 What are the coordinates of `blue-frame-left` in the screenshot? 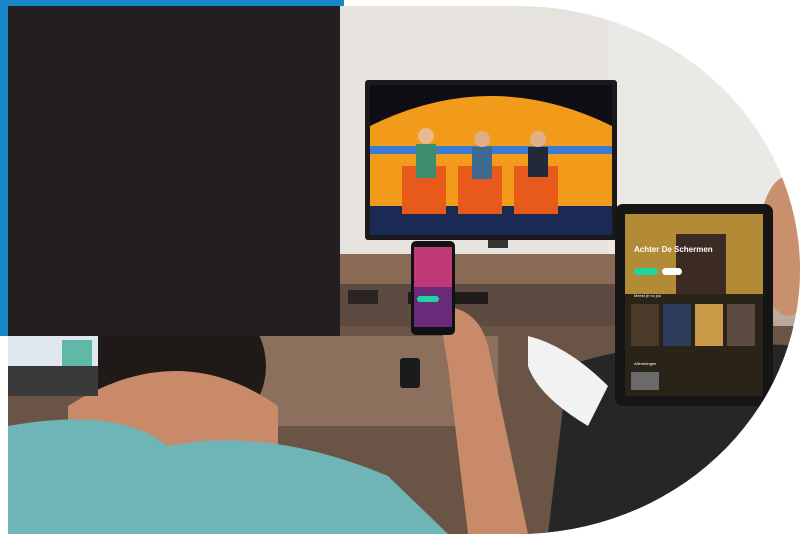 It's located at (4, 168).